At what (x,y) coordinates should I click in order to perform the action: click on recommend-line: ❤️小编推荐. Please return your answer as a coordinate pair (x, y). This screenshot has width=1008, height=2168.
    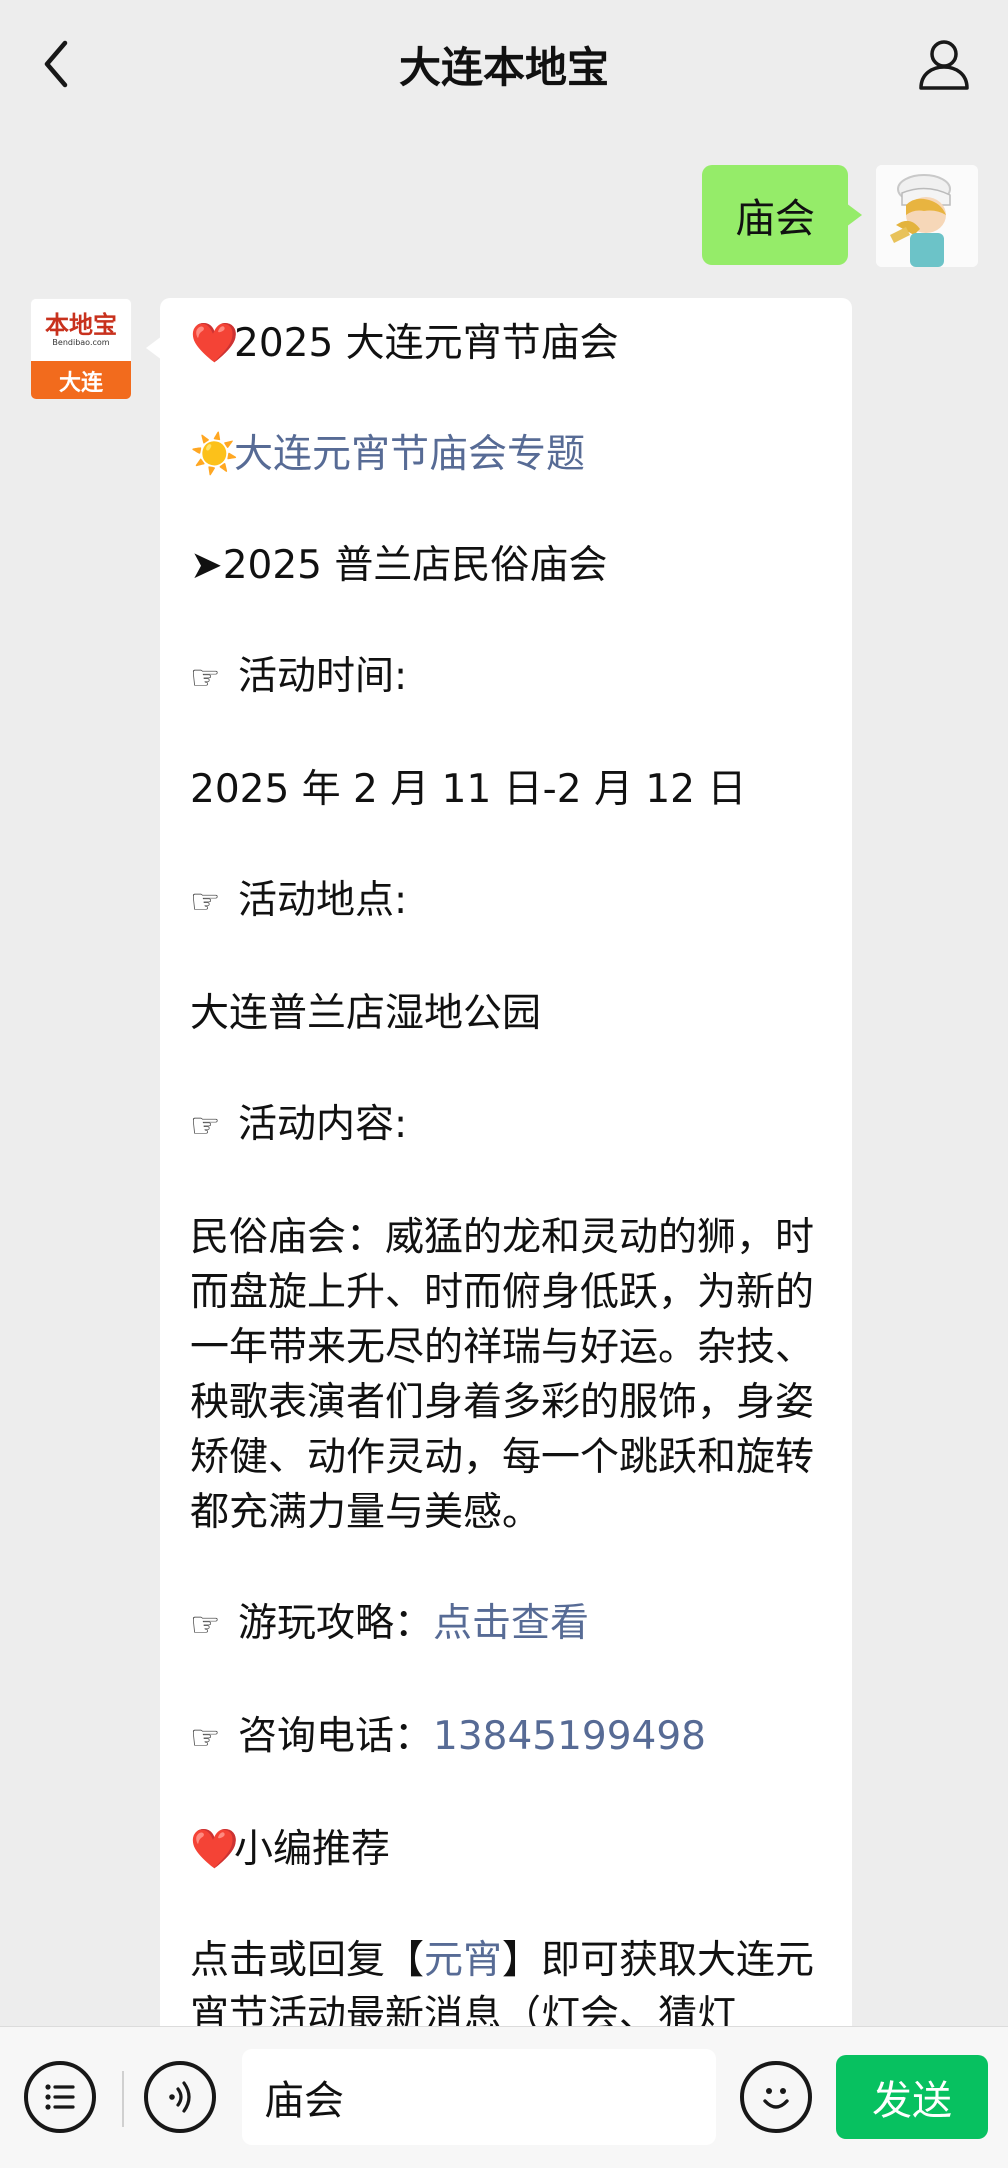
    Looking at the image, I should click on (506, 1849).